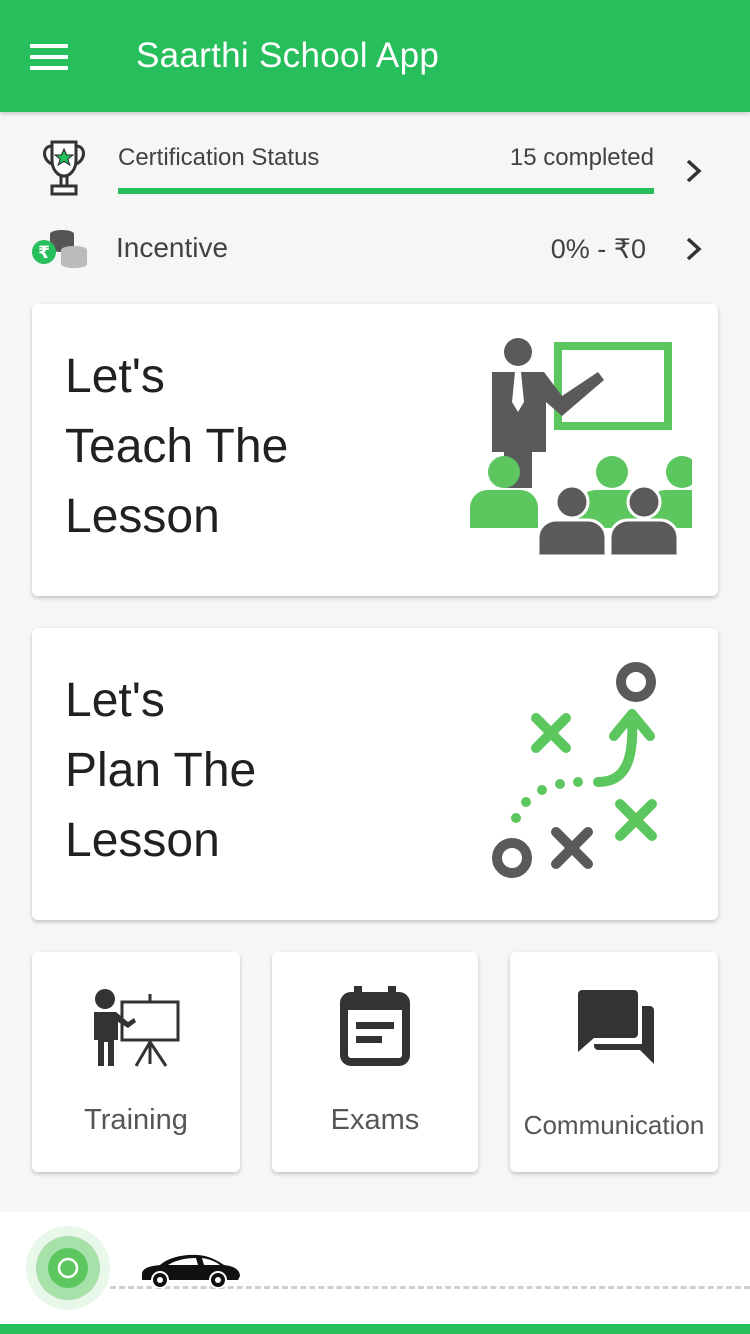 This screenshot has width=750, height=1334. Describe the element at coordinates (137, 1028) in the screenshot. I see `trainer-board-icon` at that location.